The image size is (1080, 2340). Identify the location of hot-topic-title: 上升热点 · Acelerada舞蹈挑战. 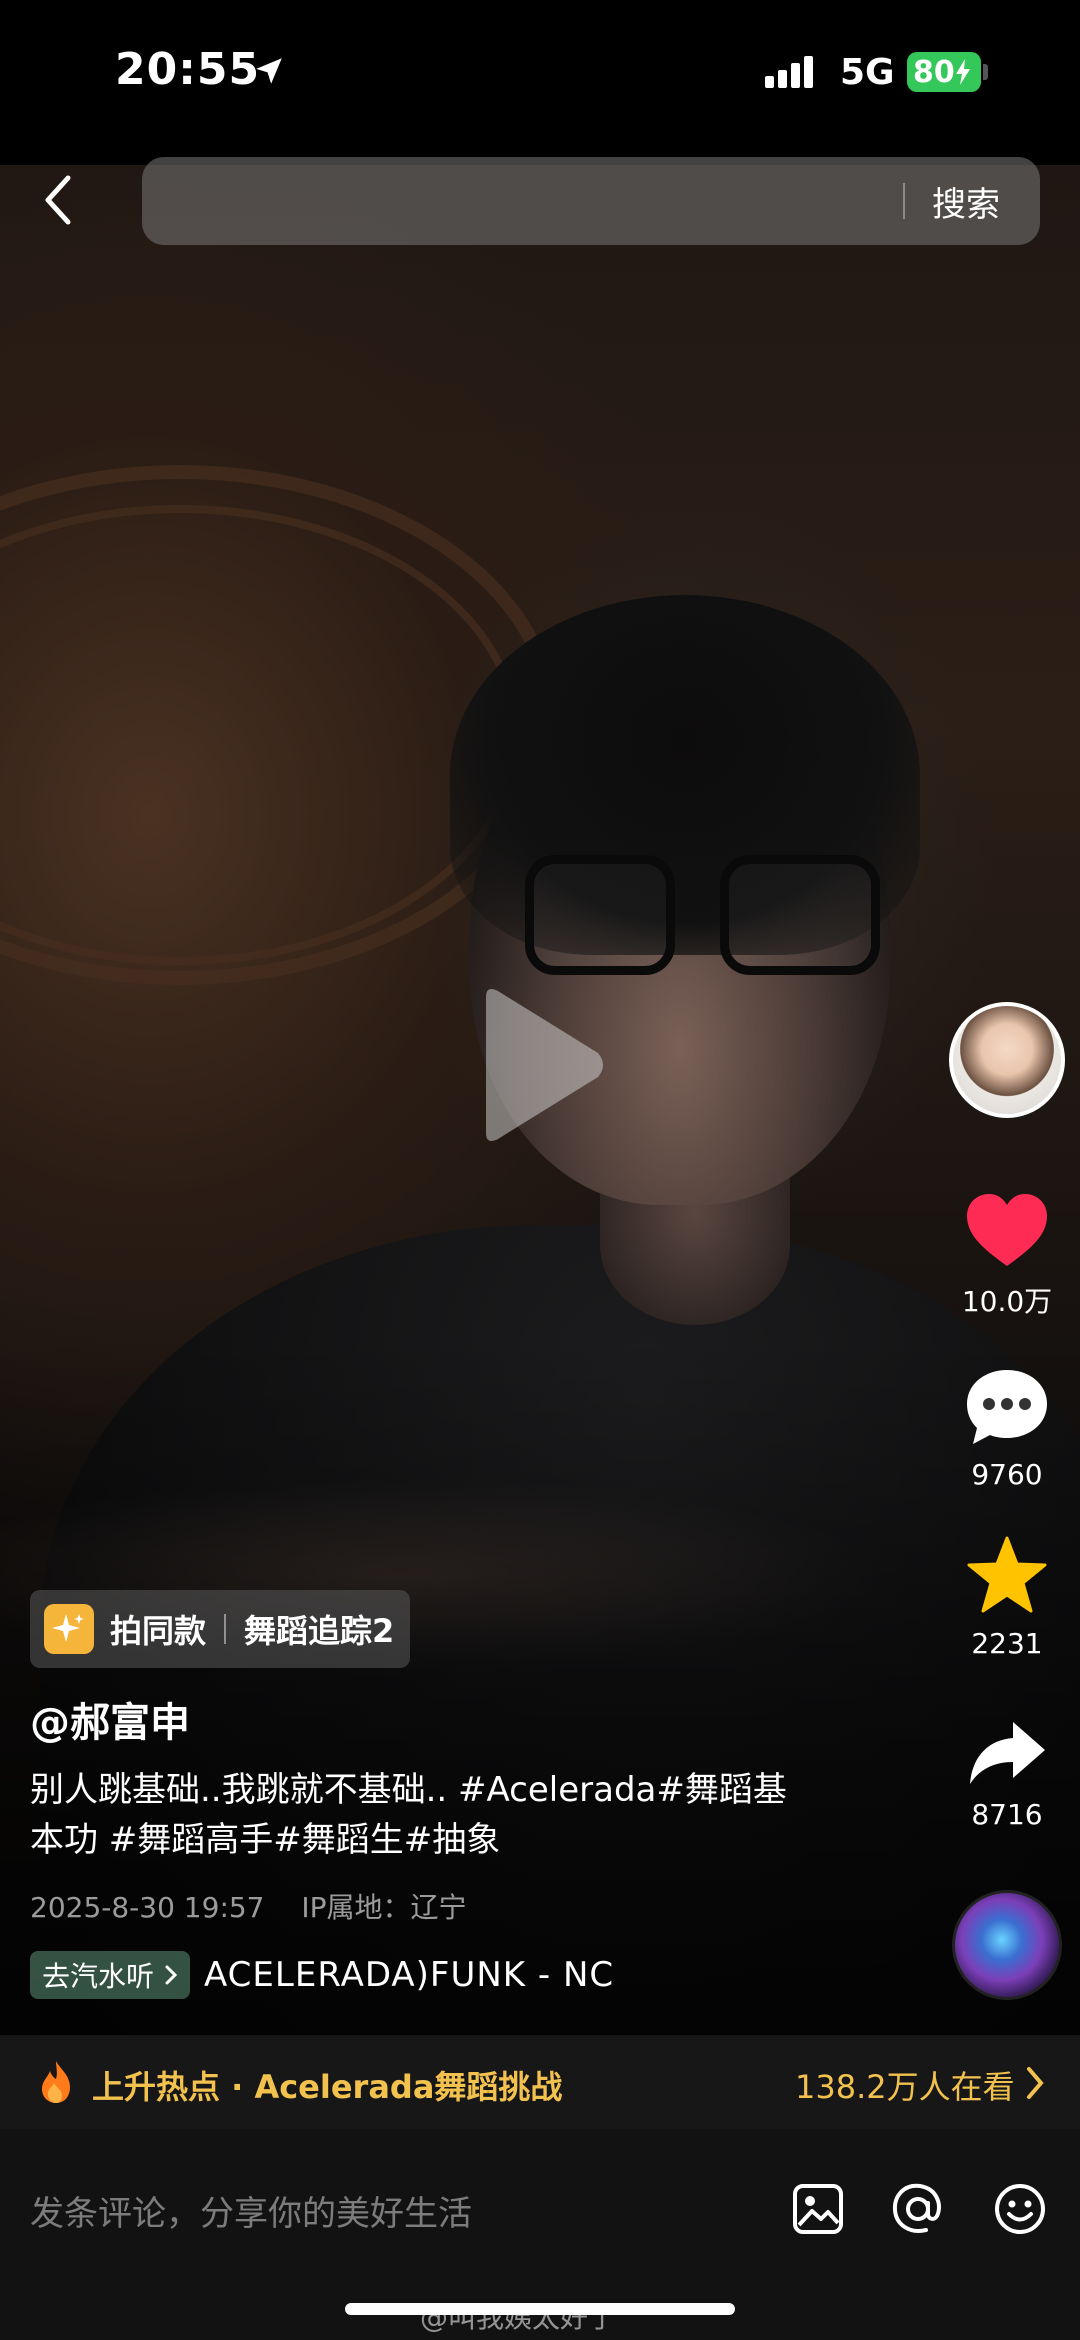
(327, 2087).